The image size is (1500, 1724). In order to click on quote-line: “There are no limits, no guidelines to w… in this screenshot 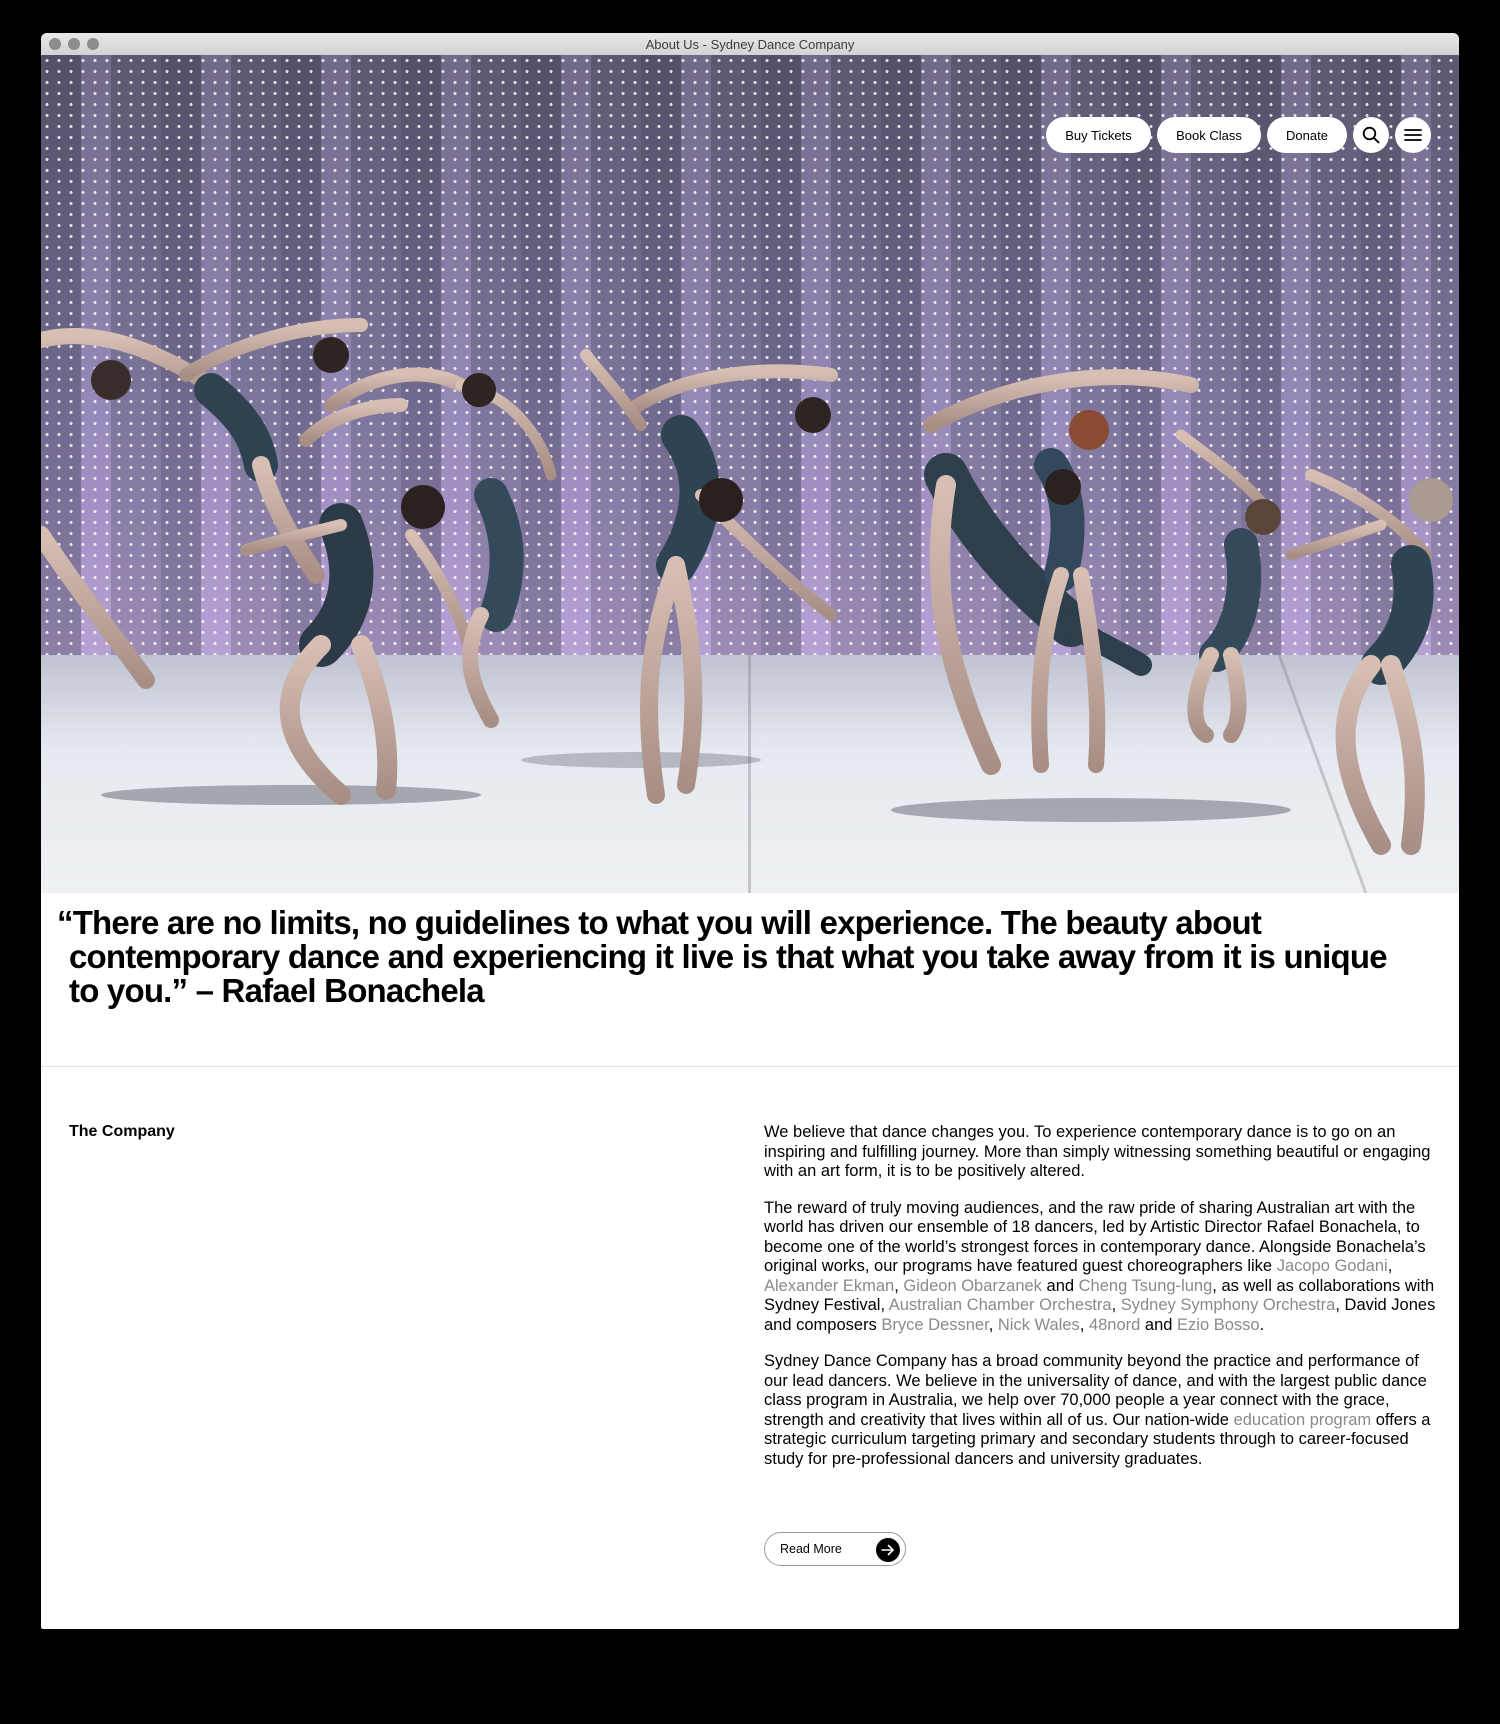, I will do `click(659, 922)`.